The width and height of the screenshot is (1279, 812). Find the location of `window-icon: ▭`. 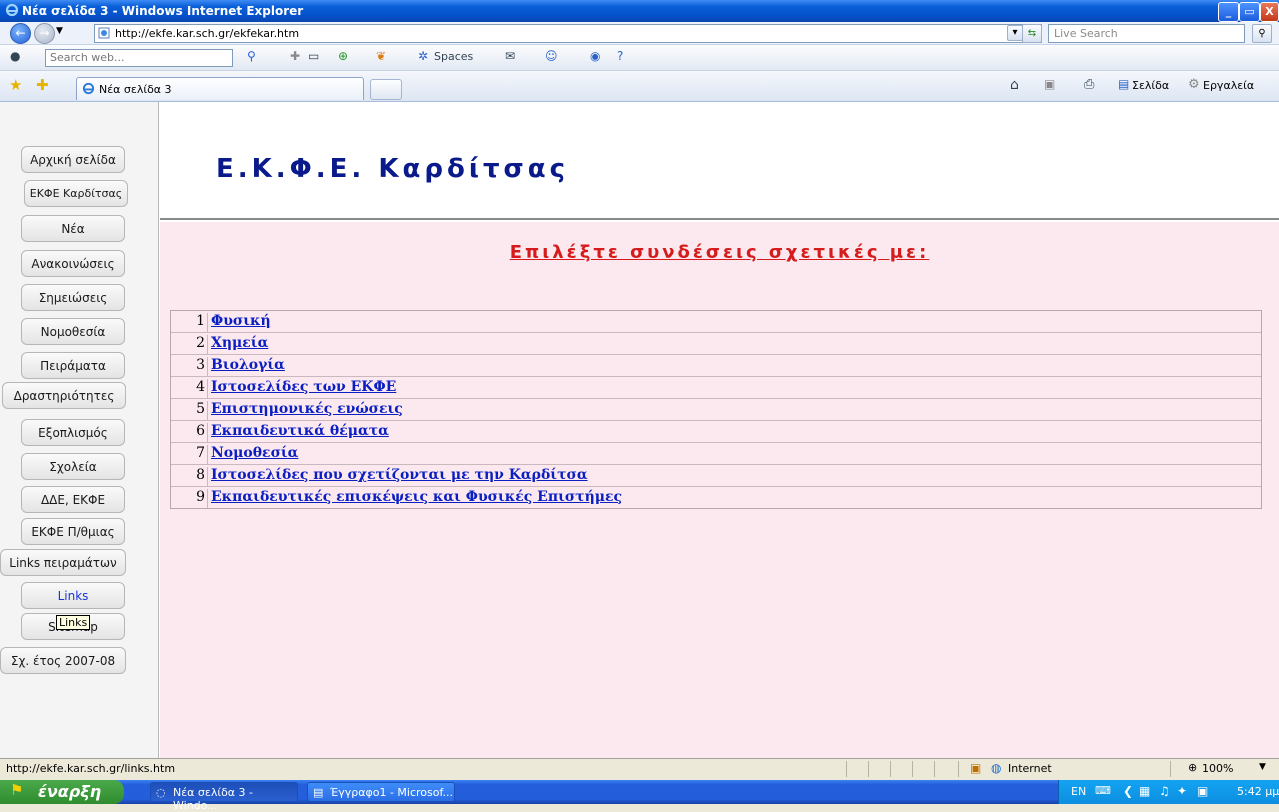

window-icon: ▭ is located at coordinates (313, 56).